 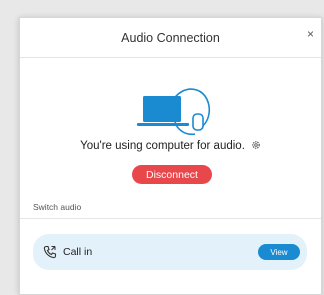 What do you see at coordinates (162, 146) in the screenshot?
I see `status-label: You're using computer for audio.` at bounding box center [162, 146].